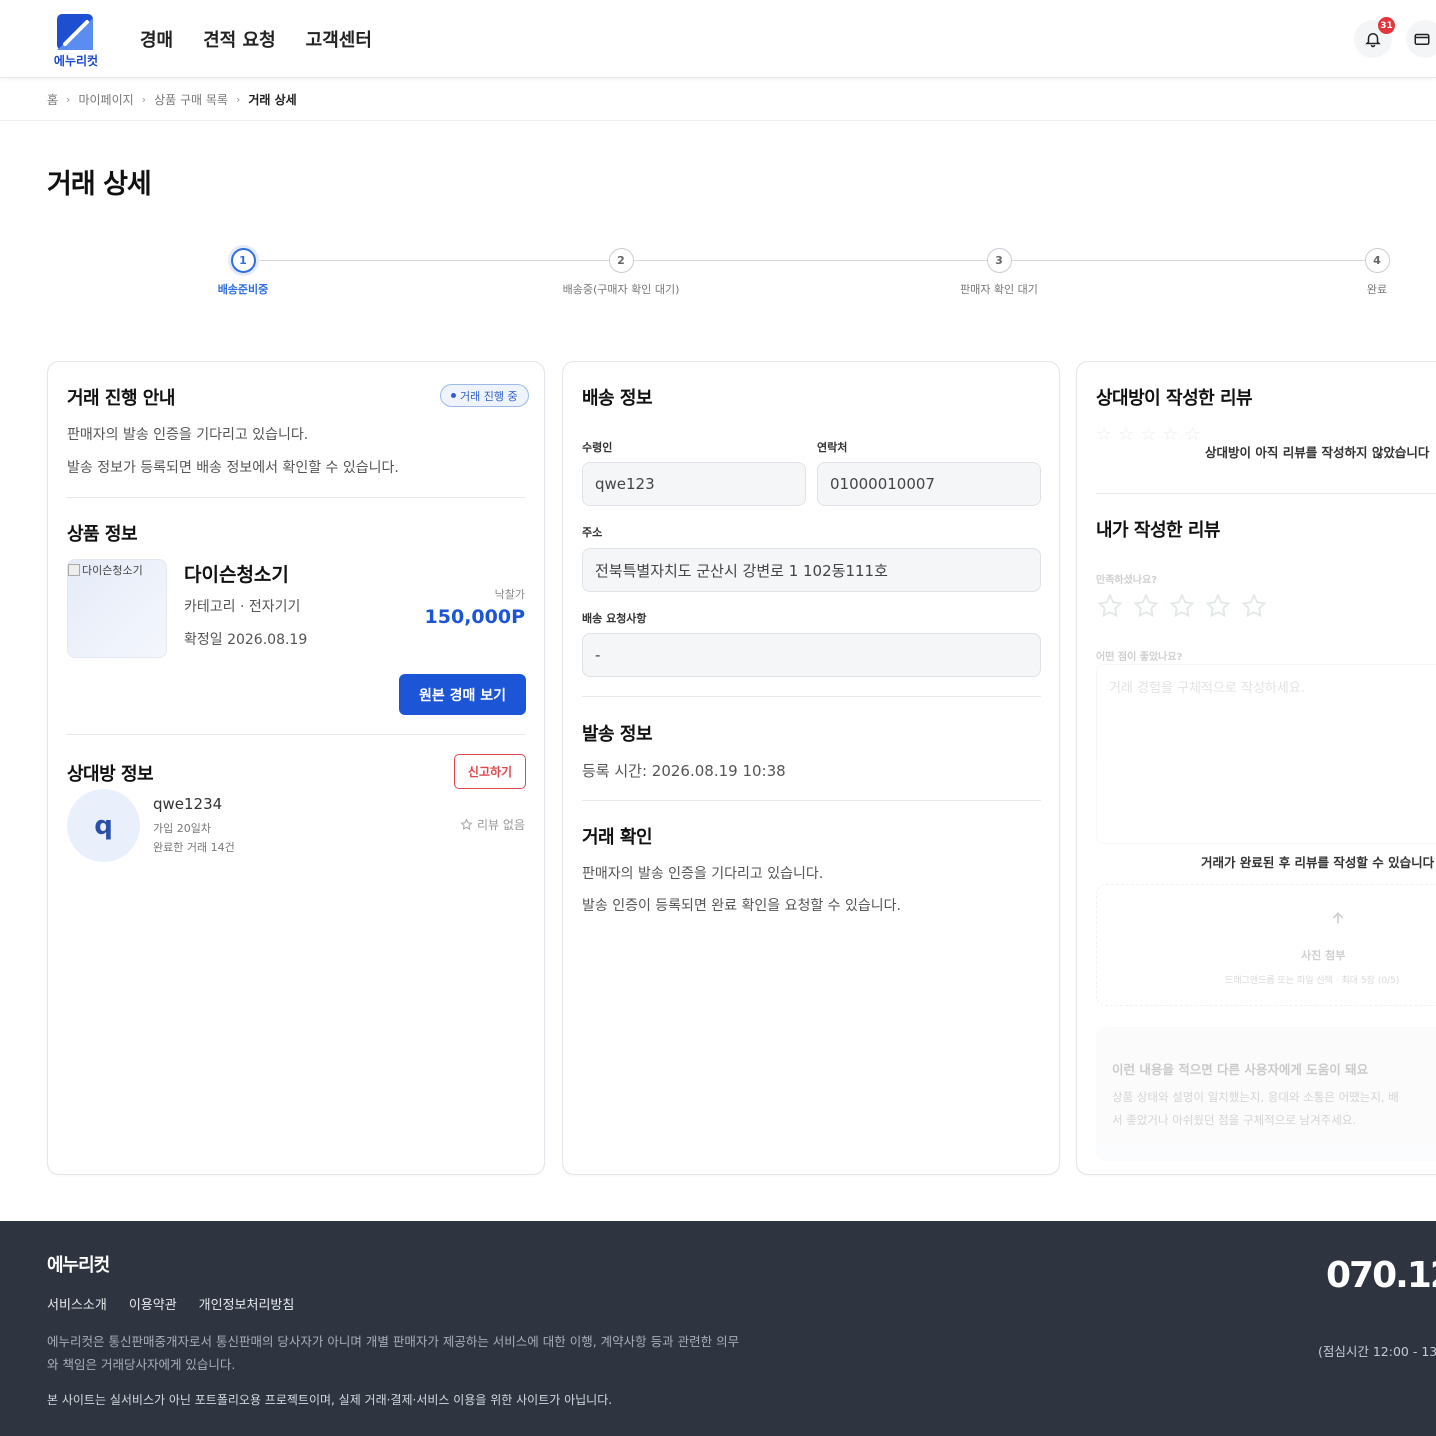 The width and height of the screenshot is (1436, 1436). Describe the element at coordinates (1381, 1275) in the screenshot. I see `footer-phone: 070.12` at that location.